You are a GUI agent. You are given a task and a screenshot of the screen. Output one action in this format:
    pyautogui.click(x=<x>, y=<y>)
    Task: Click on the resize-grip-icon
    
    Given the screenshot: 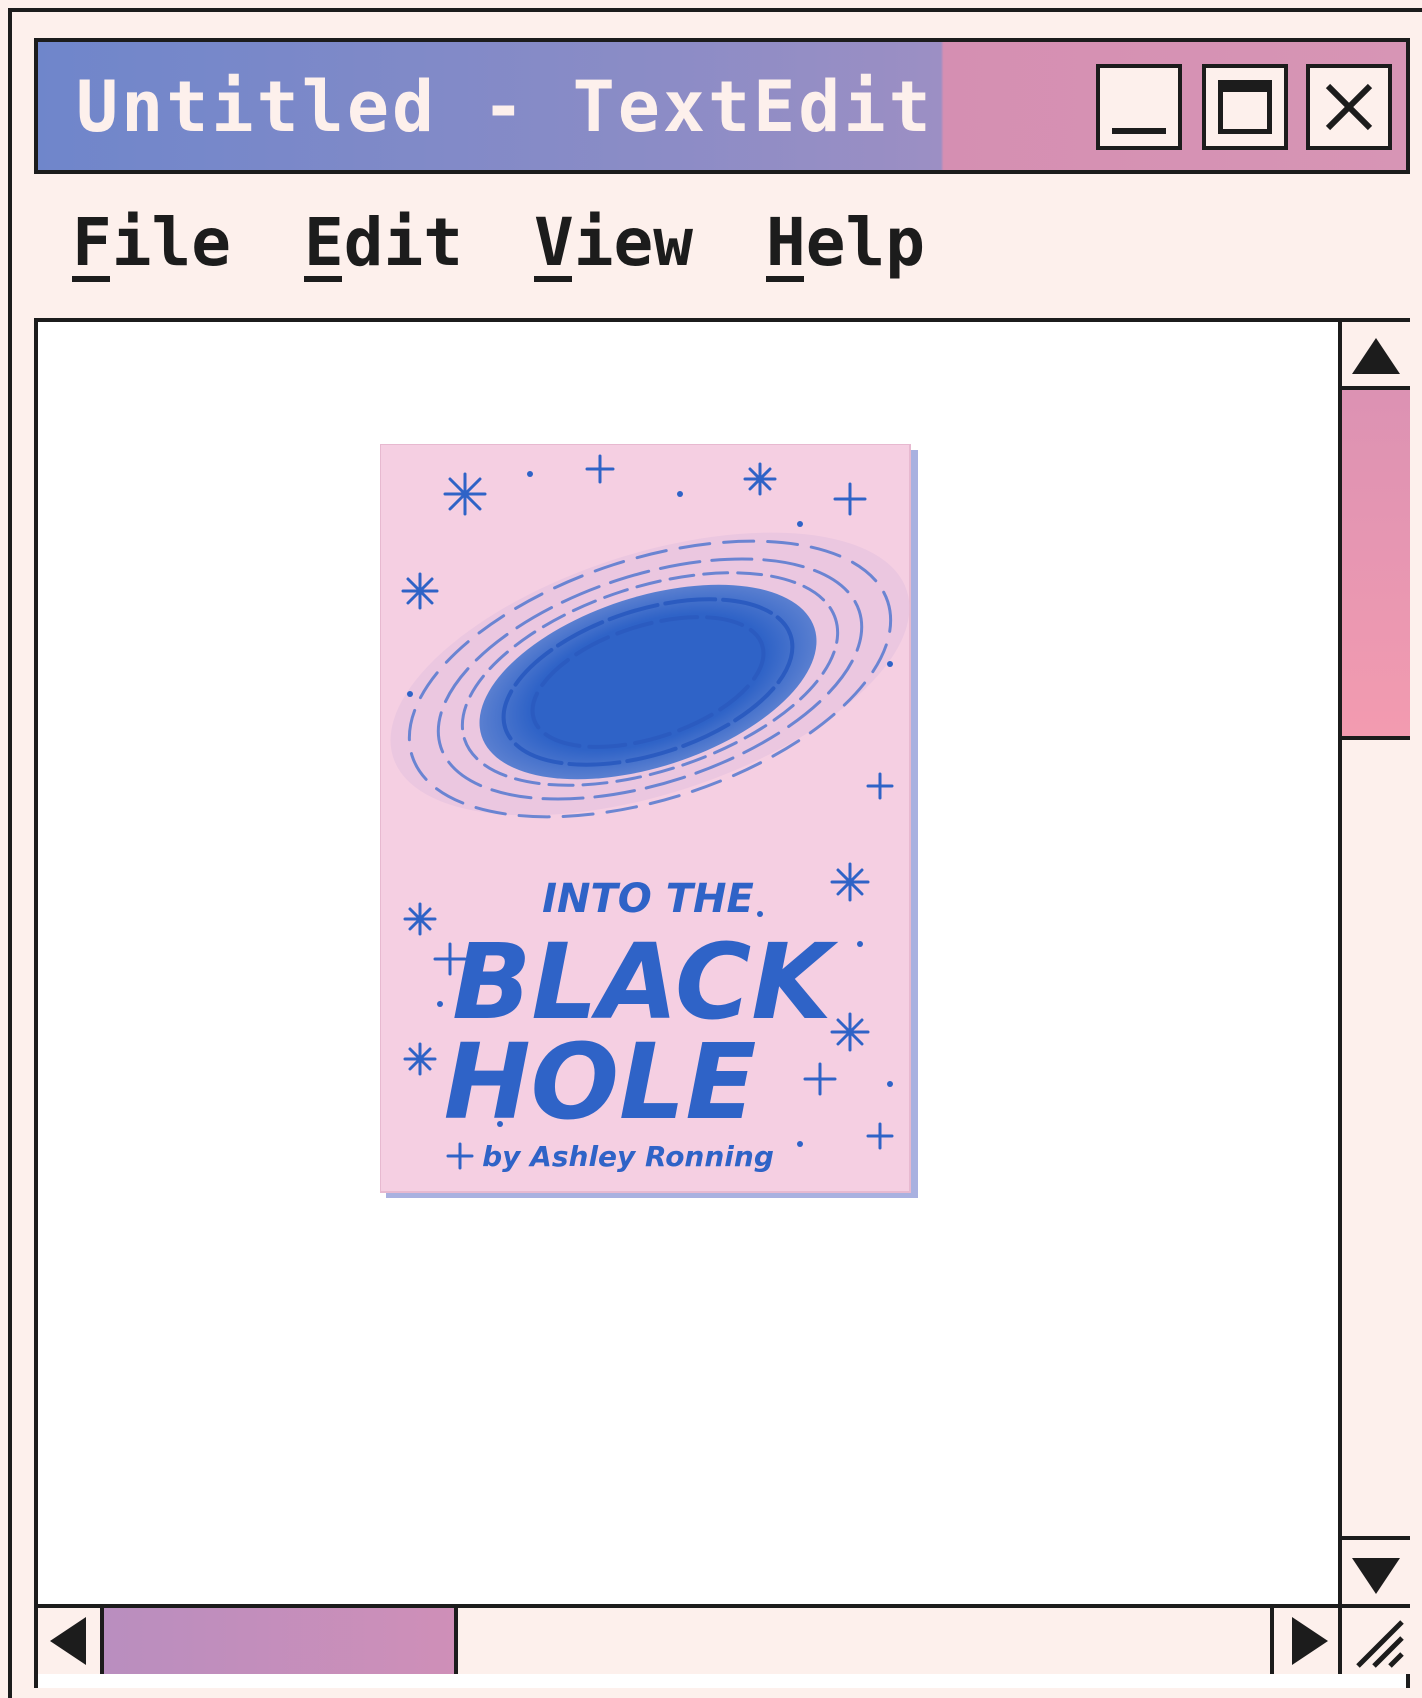 What is the action you would take?
    pyautogui.click(x=1380, y=1644)
    